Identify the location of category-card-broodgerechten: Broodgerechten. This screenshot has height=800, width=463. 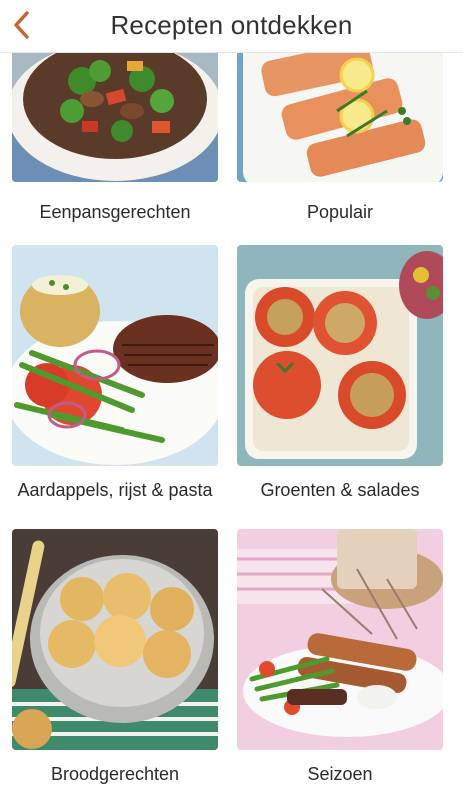
(115, 659).